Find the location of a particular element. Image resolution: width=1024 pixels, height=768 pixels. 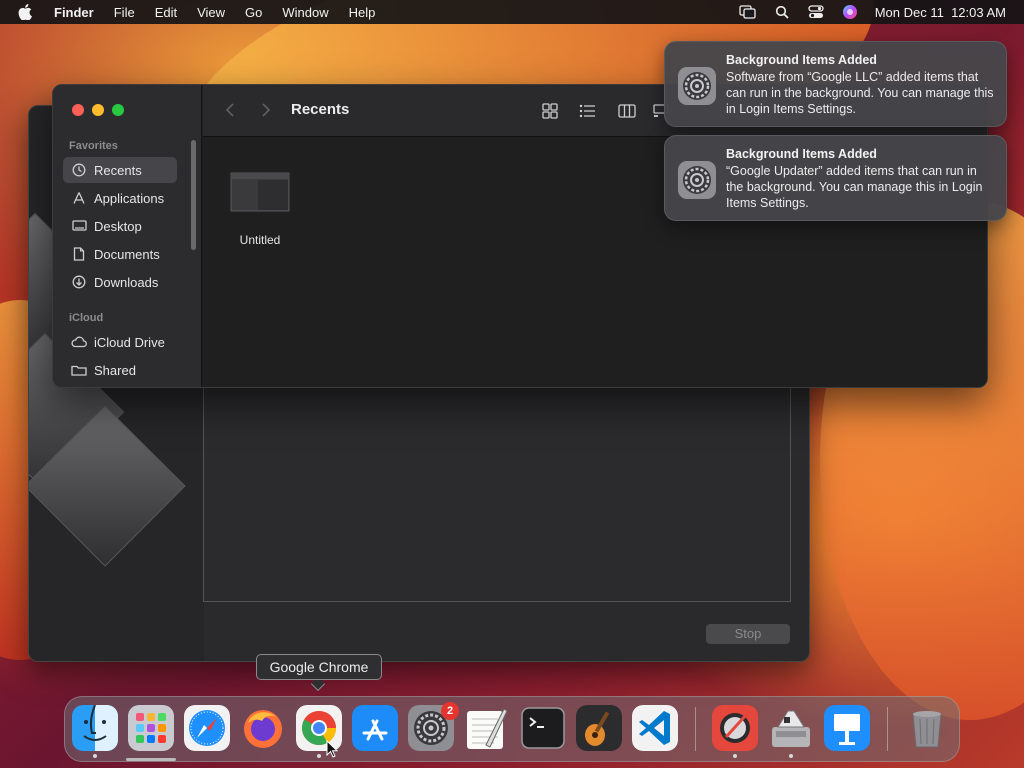

sidebar-item-label: iCloud Drive is located at coordinates (129, 342).